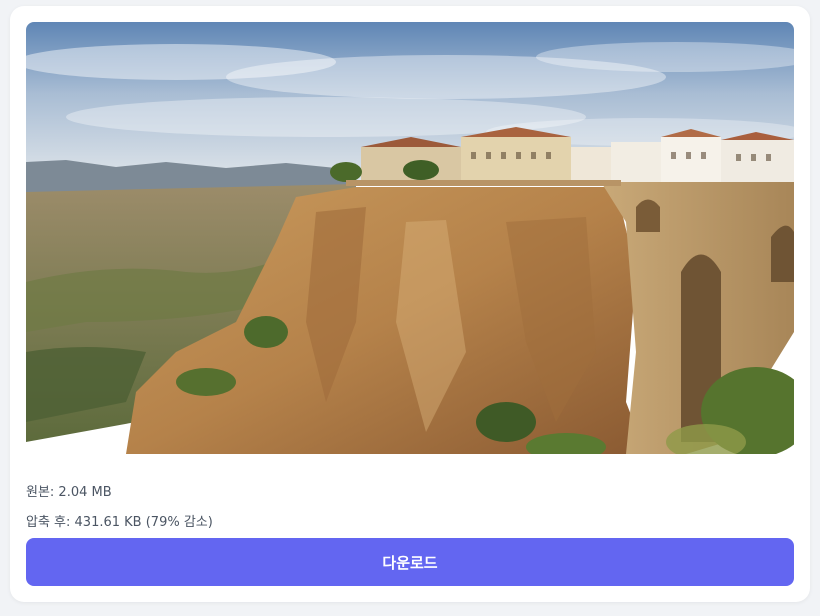 The width and height of the screenshot is (820, 616). What do you see at coordinates (69, 492) in the screenshot?
I see `original-size-label: 원본: 2.04 MB` at bounding box center [69, 492].